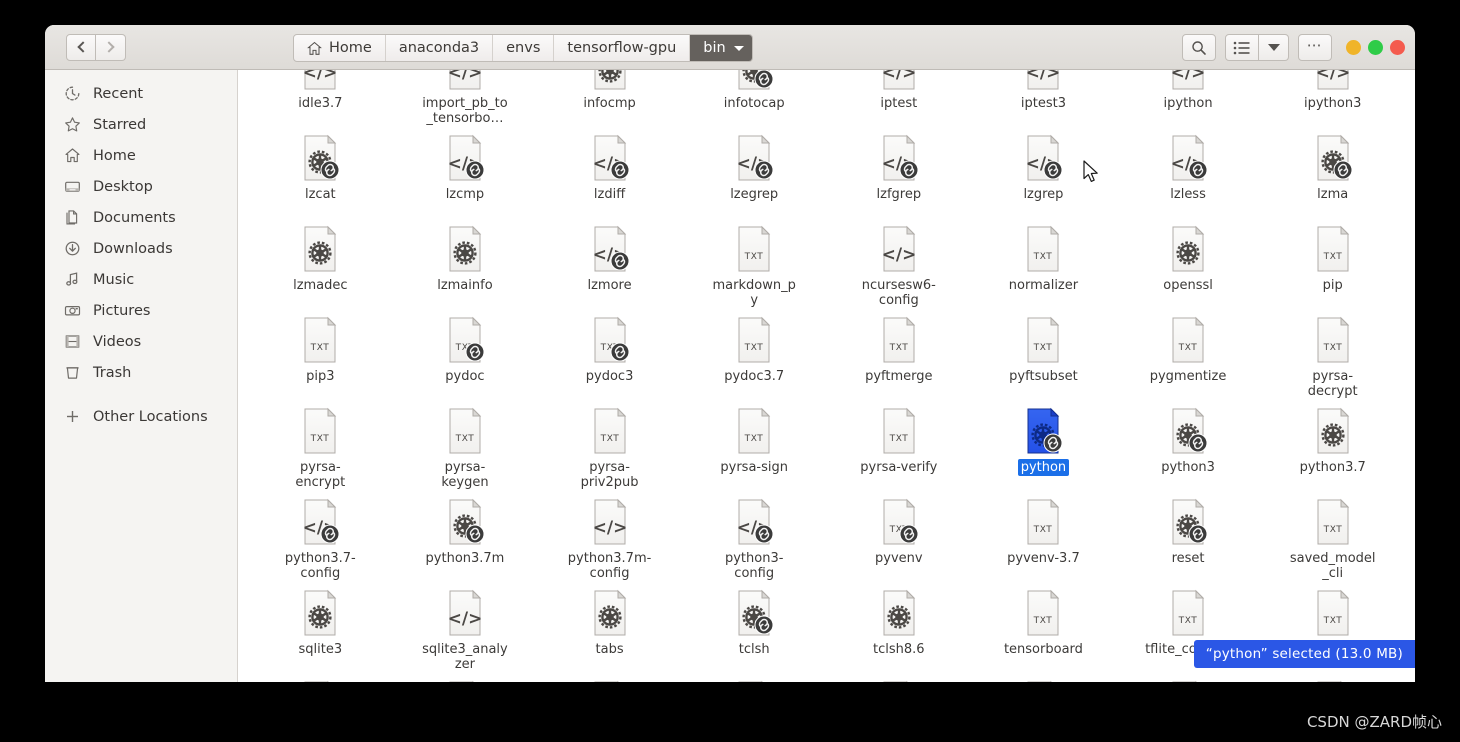 This screenshot has height=742, width=1460. Describe the element at coordinates (1375, 47) in the screenshot. I see `maximize-button` at that location.